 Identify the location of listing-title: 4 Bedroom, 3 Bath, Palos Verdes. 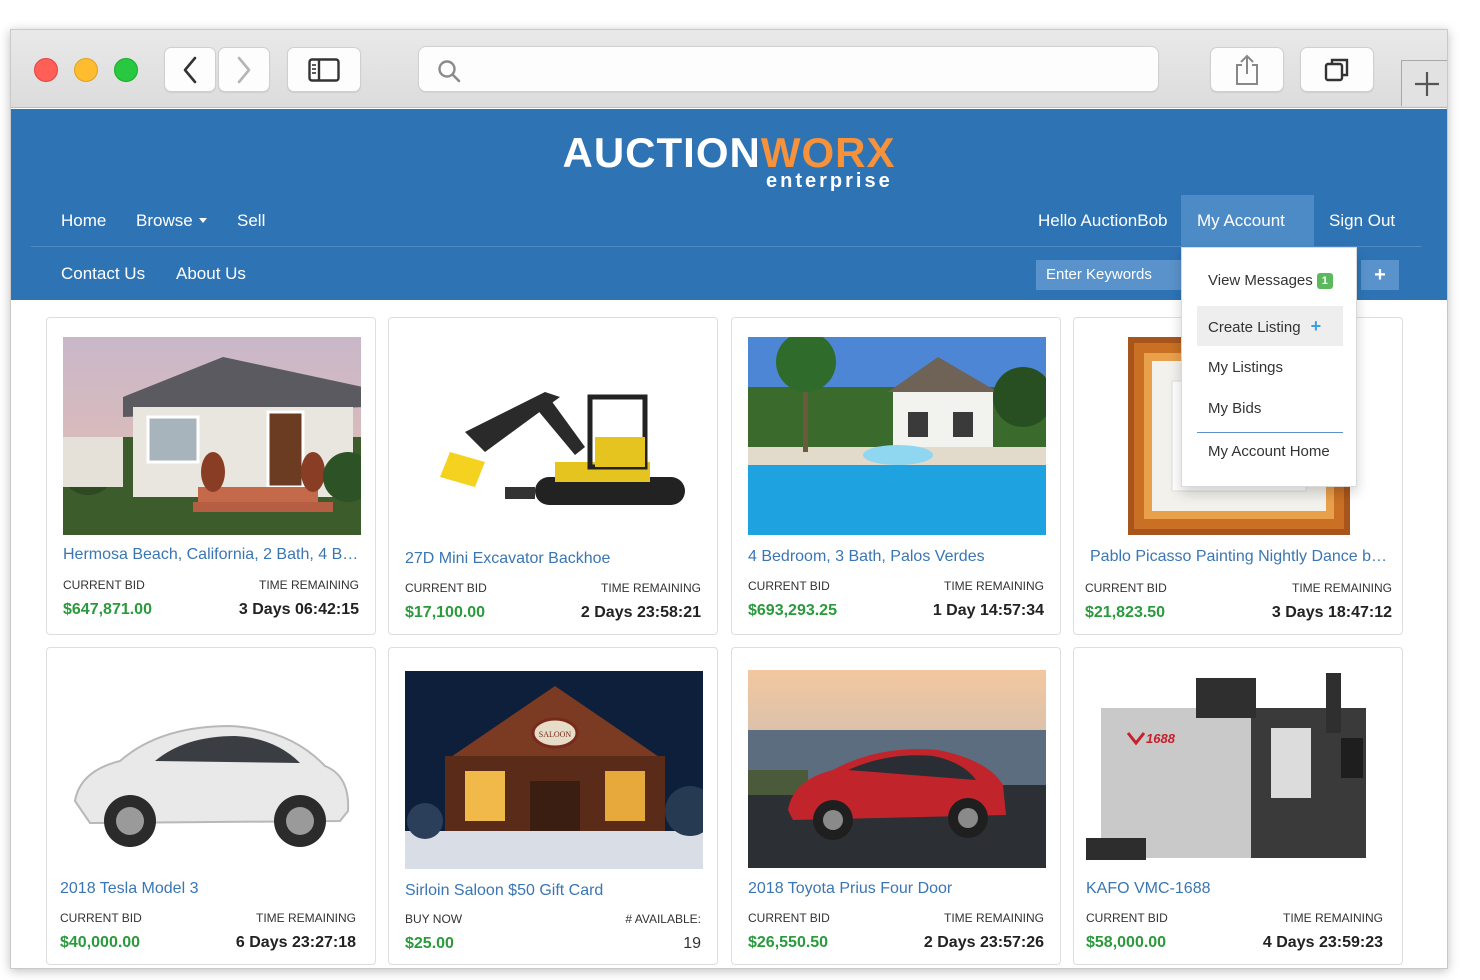
(897, 557).